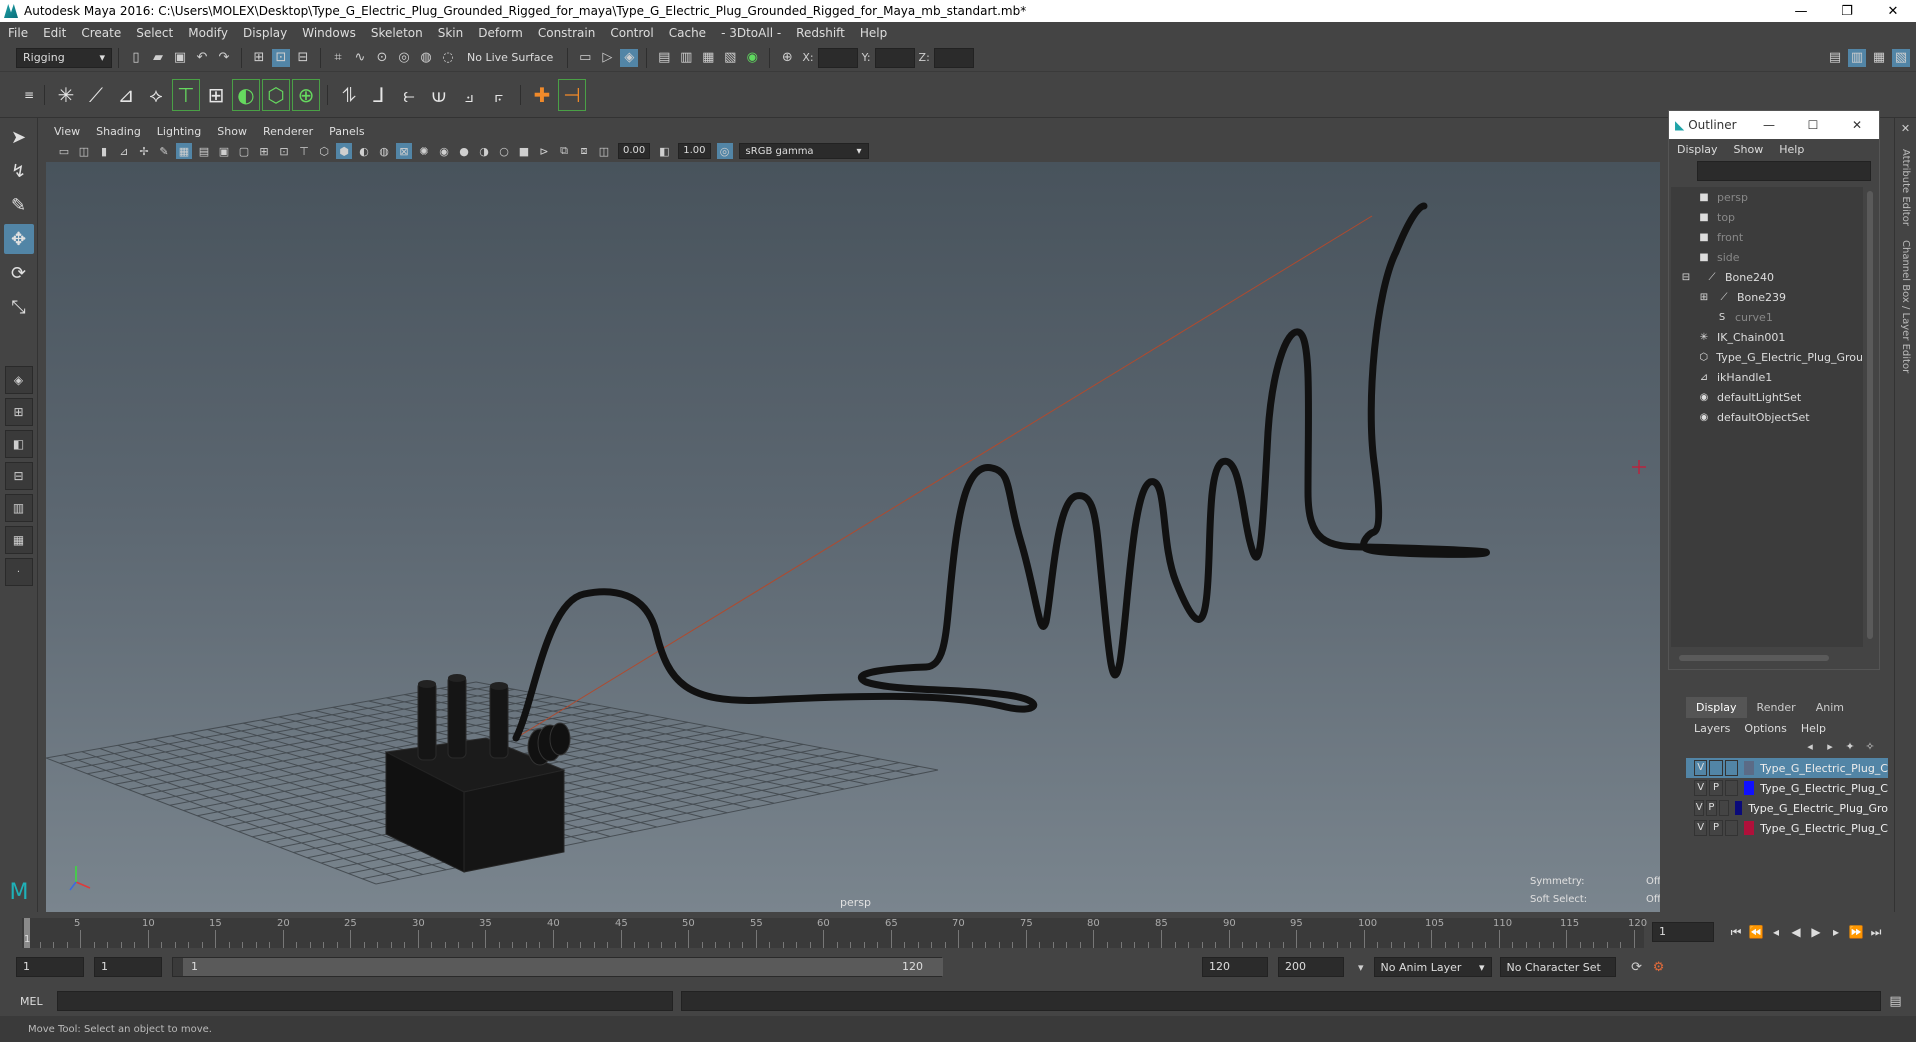  What do you see at coordinates (18, 412) in the screenshot?
I see `four-view-layout-icon: ⊞` at bounding box center [18, 412].